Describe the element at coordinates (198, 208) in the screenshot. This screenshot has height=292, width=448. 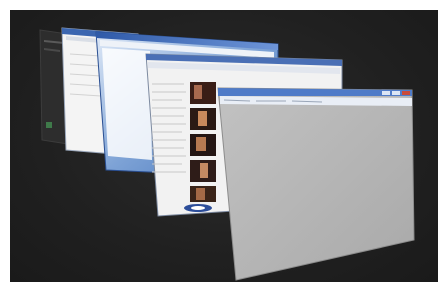
I see `site-logo` at that location.